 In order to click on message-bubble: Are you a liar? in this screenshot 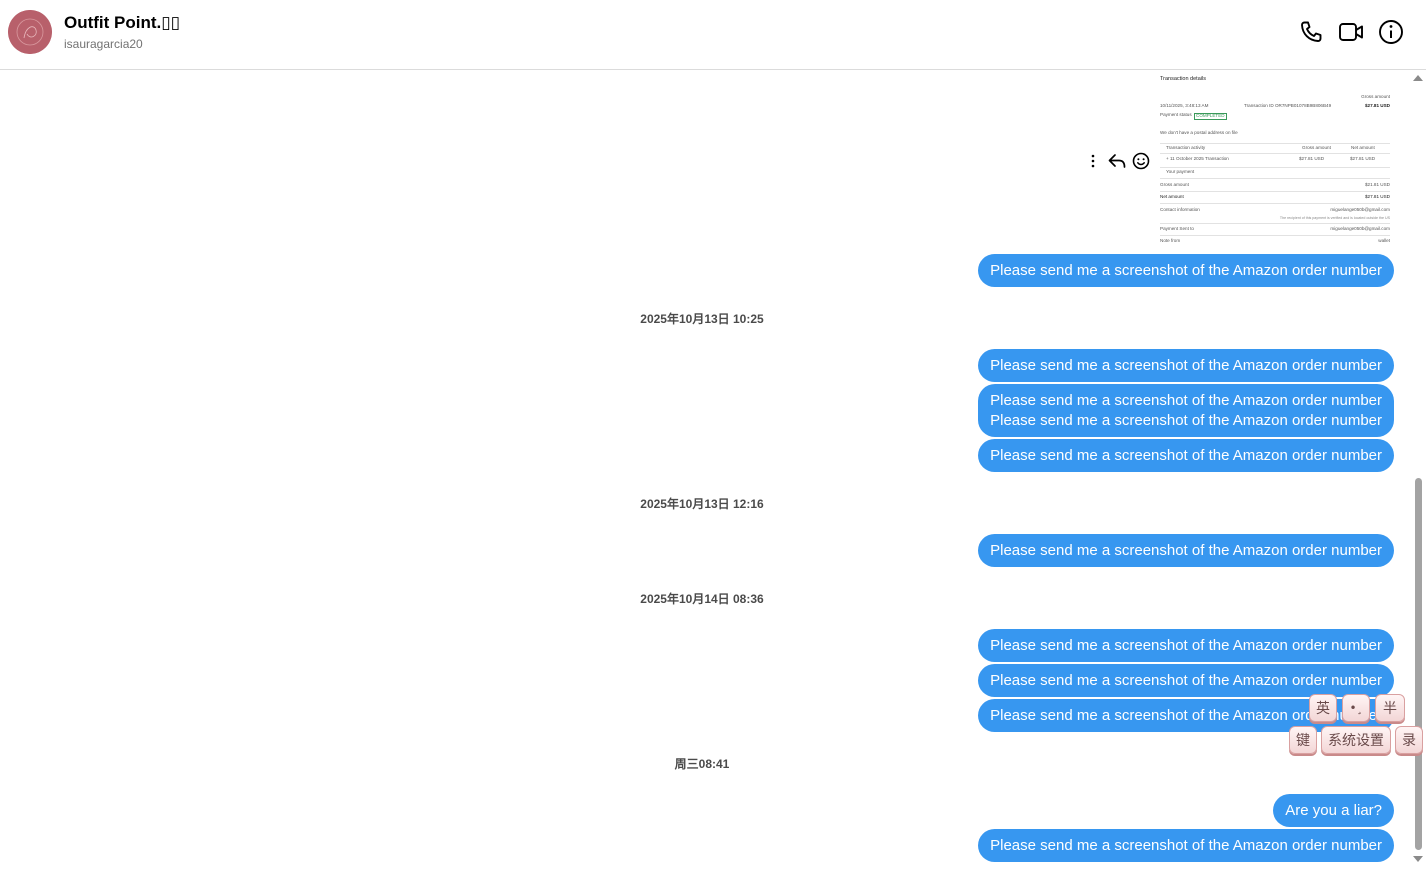, I will do `click(1333, 810)`.